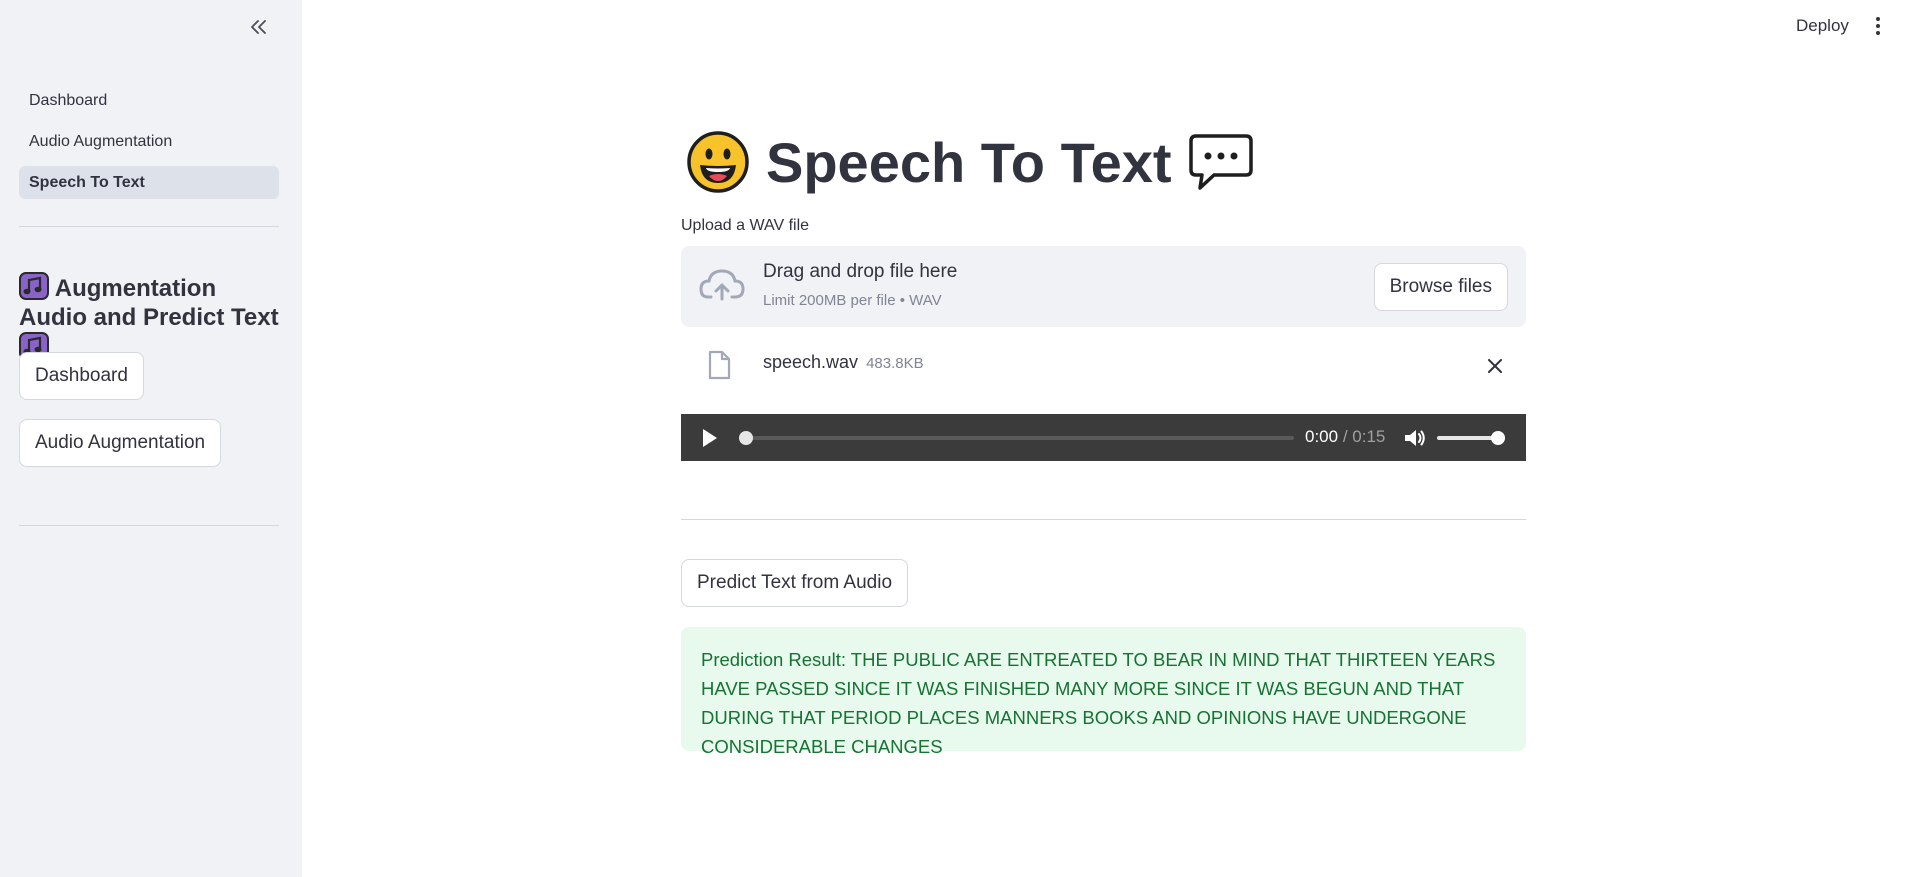 This screenshot has width=1912, height=877. Describe the element at coordinates (1322, 436) in the screenshot. I see `audio-current-time: 0:00` at that location.